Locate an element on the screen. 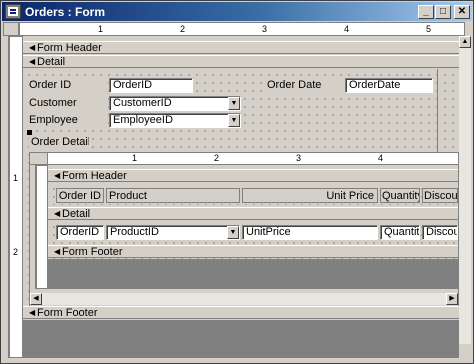 This screenshot has height=364, width=474. column-label-quantity: Quantity is located at coordinates (400, 195).